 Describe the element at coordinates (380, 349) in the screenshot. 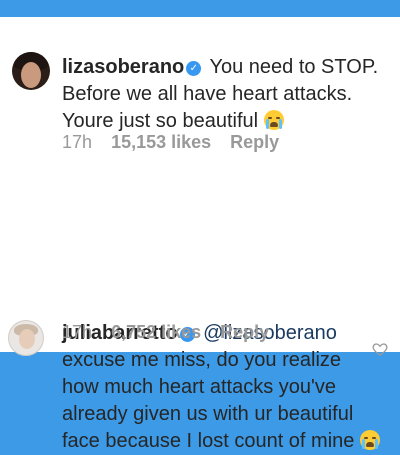

I see `heart-outline-icon` at that location.